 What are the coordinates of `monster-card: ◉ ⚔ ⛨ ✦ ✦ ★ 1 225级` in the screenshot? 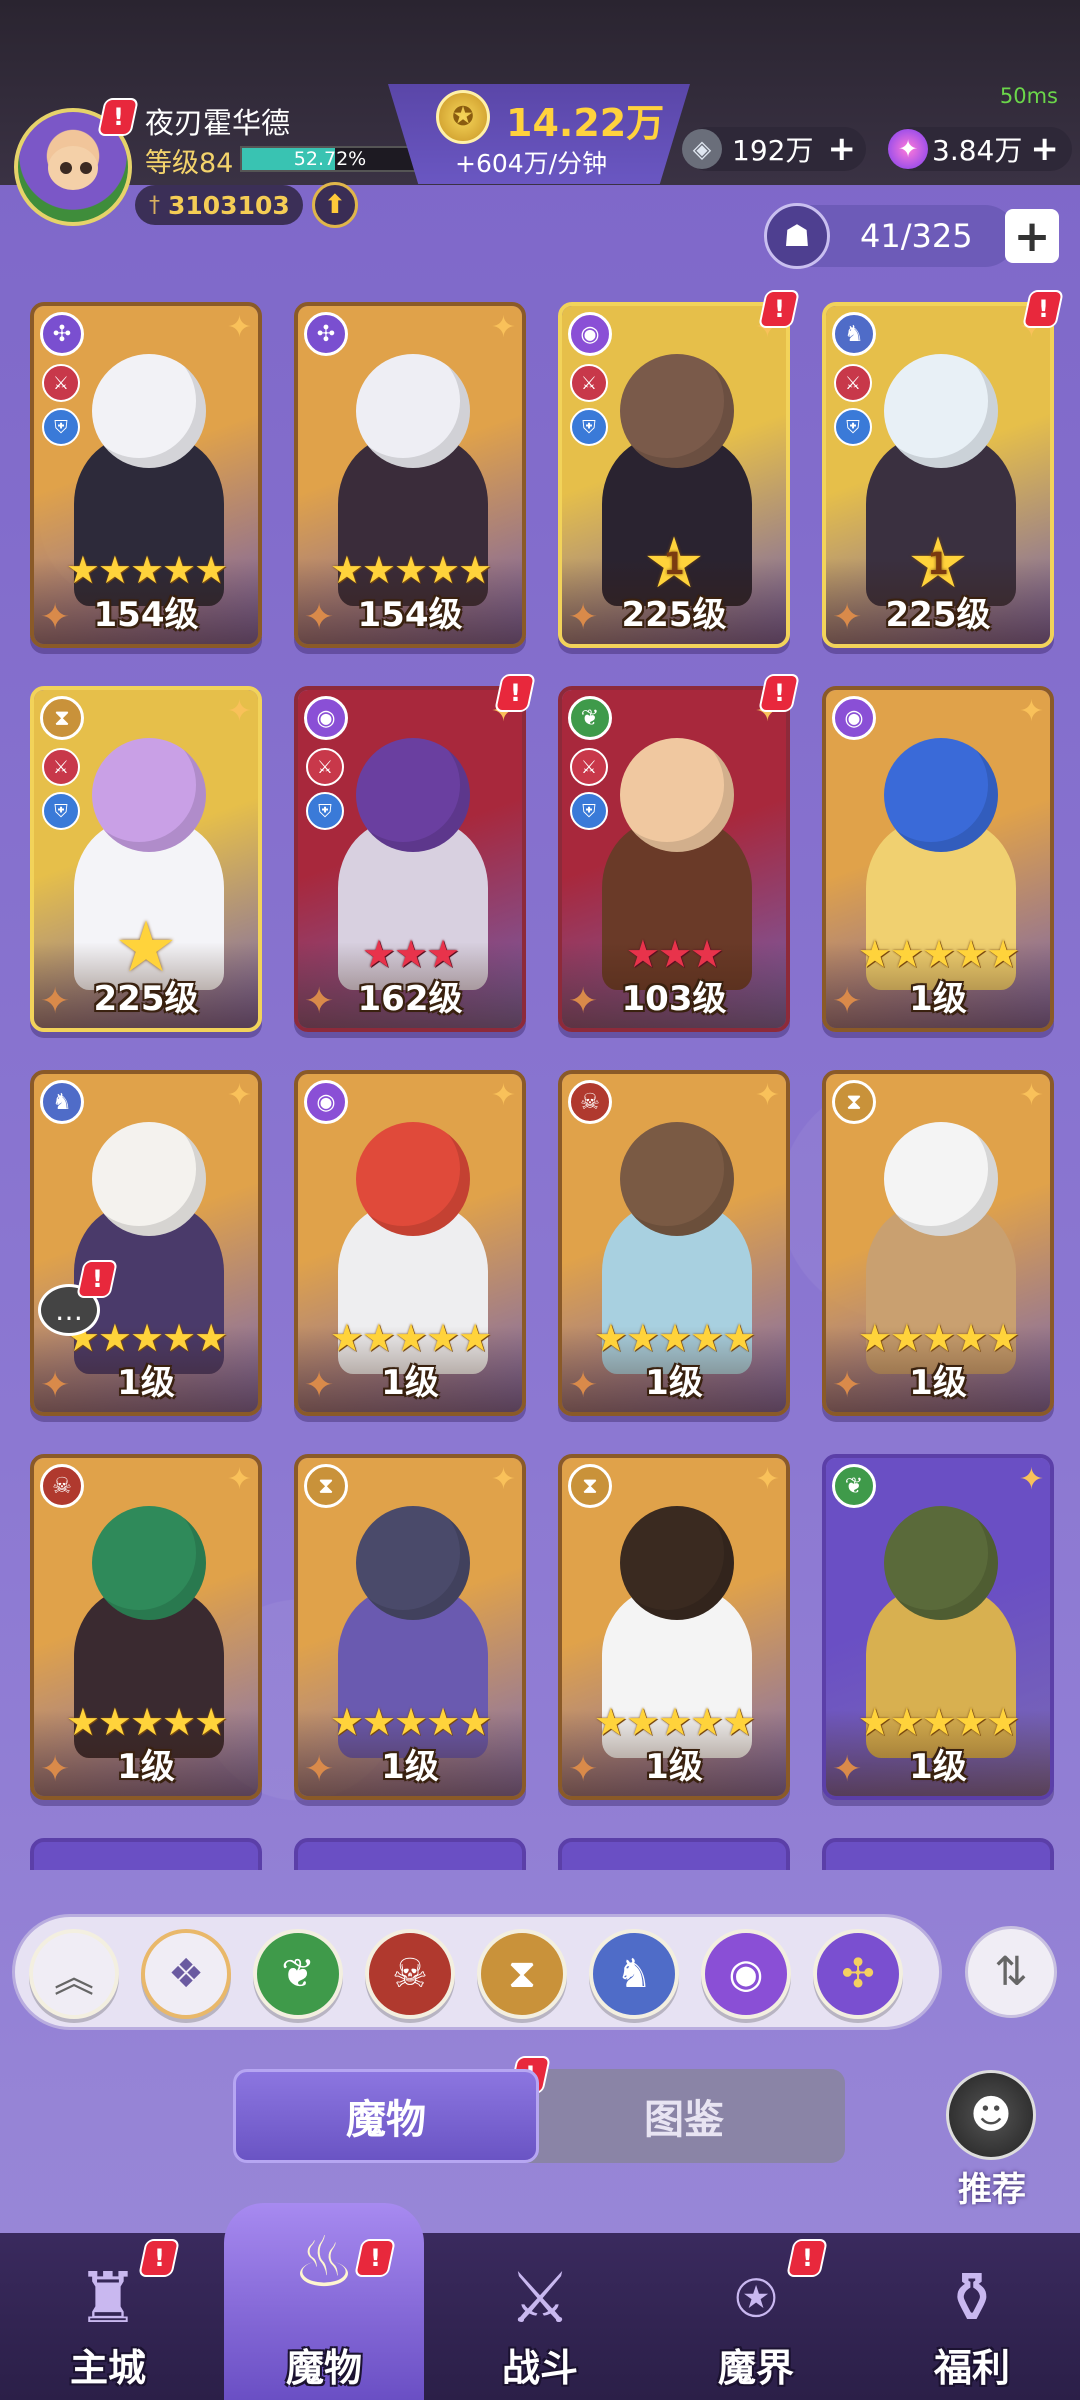 It's located at (674, 475).